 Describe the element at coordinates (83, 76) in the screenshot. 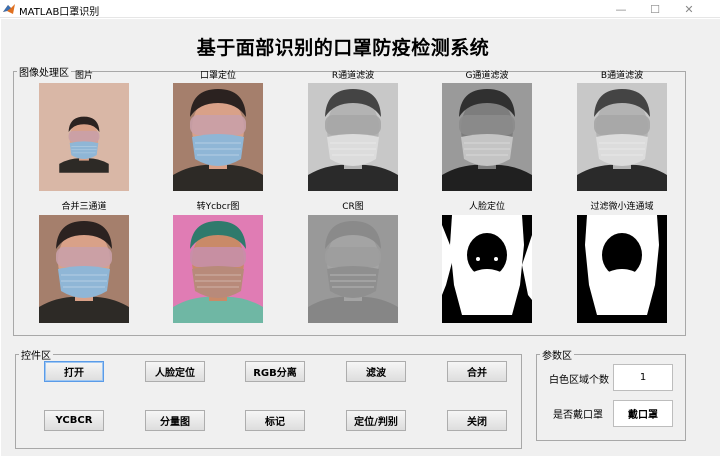

I see `original-image-label: 图片` at that location.